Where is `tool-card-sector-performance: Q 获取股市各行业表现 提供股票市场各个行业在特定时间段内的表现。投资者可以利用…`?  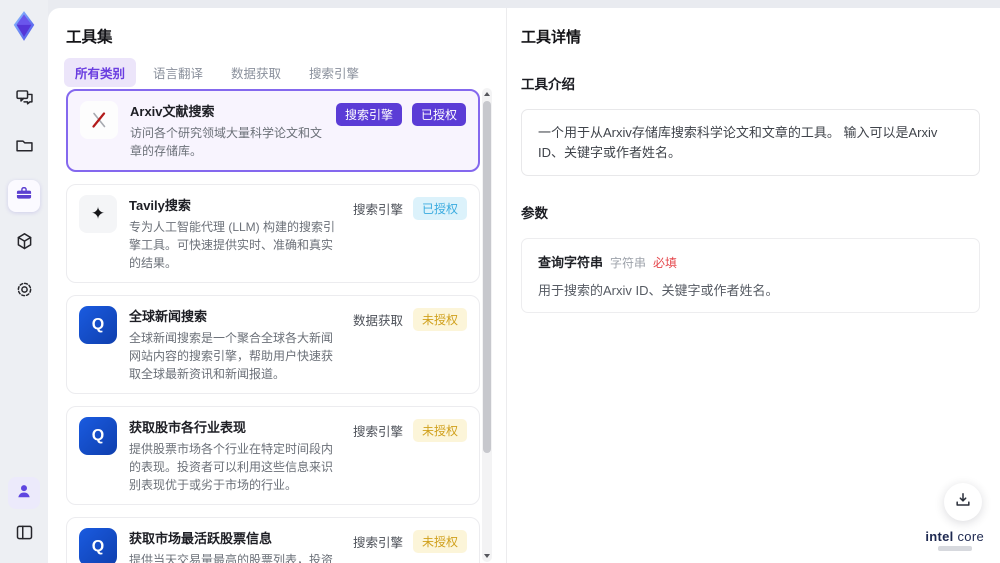 tool-card-sector-performance: Q 获取股市各行业表现 提供股票市场各个行业在特定时间段内的表现。投资者可以利用… is located at coordinates (273, 455).